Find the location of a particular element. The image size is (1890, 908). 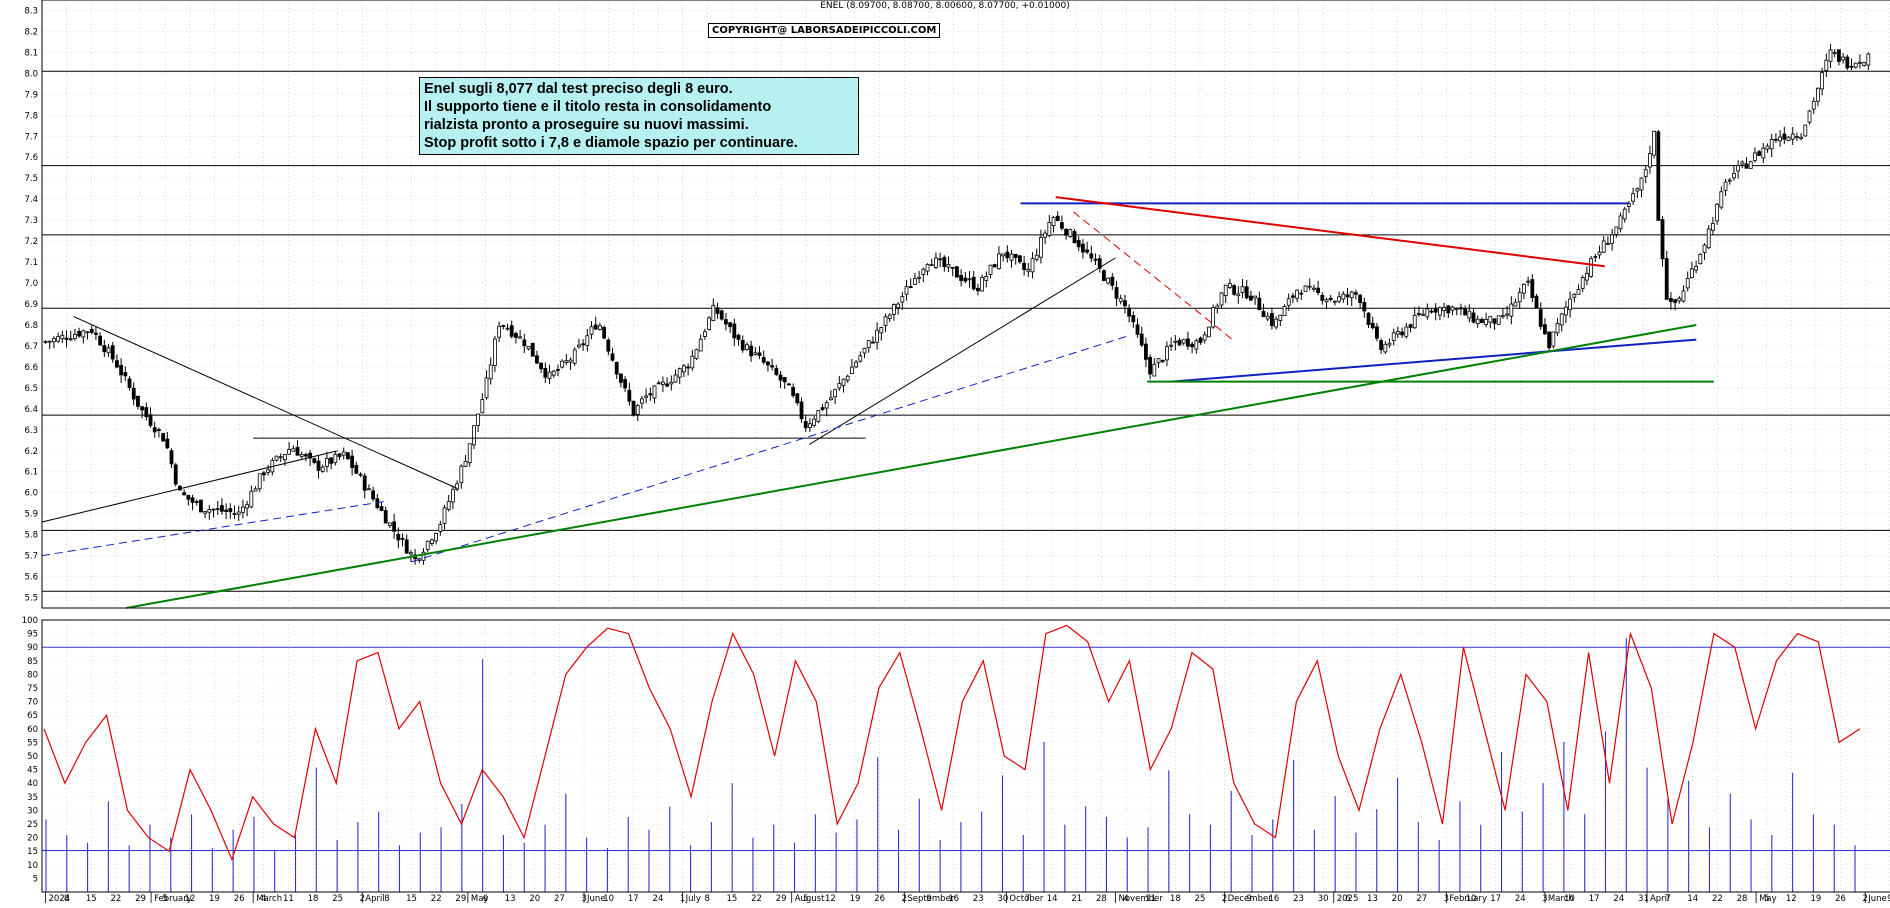

price-tick-left: 8.2 is located at coordinates (31, 32).